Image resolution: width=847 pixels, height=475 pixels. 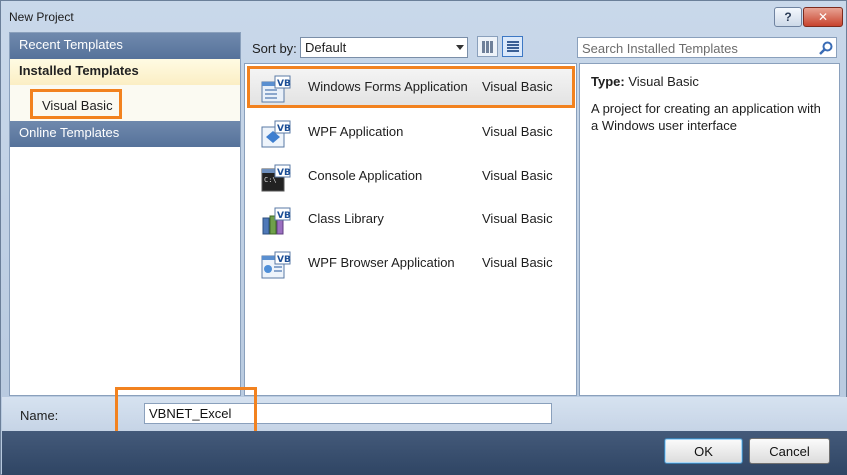 What do you see at coordinates (423, 16) in the screenshot?
I see `title-bar: New Project ? ✕` at bounding box center [423, 16].